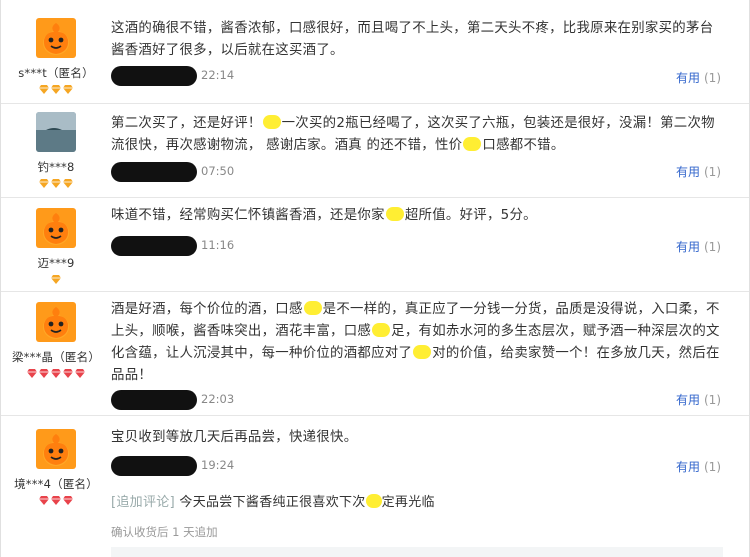 Image resolution: width=750 pixels, height=557 pixels. Describe the element at coordinates (56, 167) in the screenshot. I see `username: 钓***8` at that location.